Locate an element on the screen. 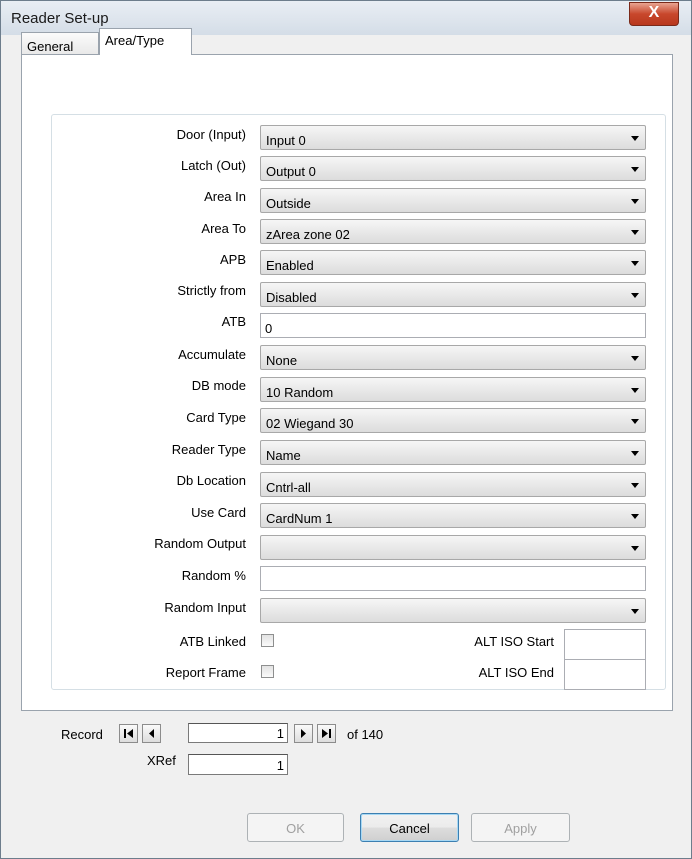 The image size is (692, 859). card-type-label: Card Type is located at coordinates (216, 417).